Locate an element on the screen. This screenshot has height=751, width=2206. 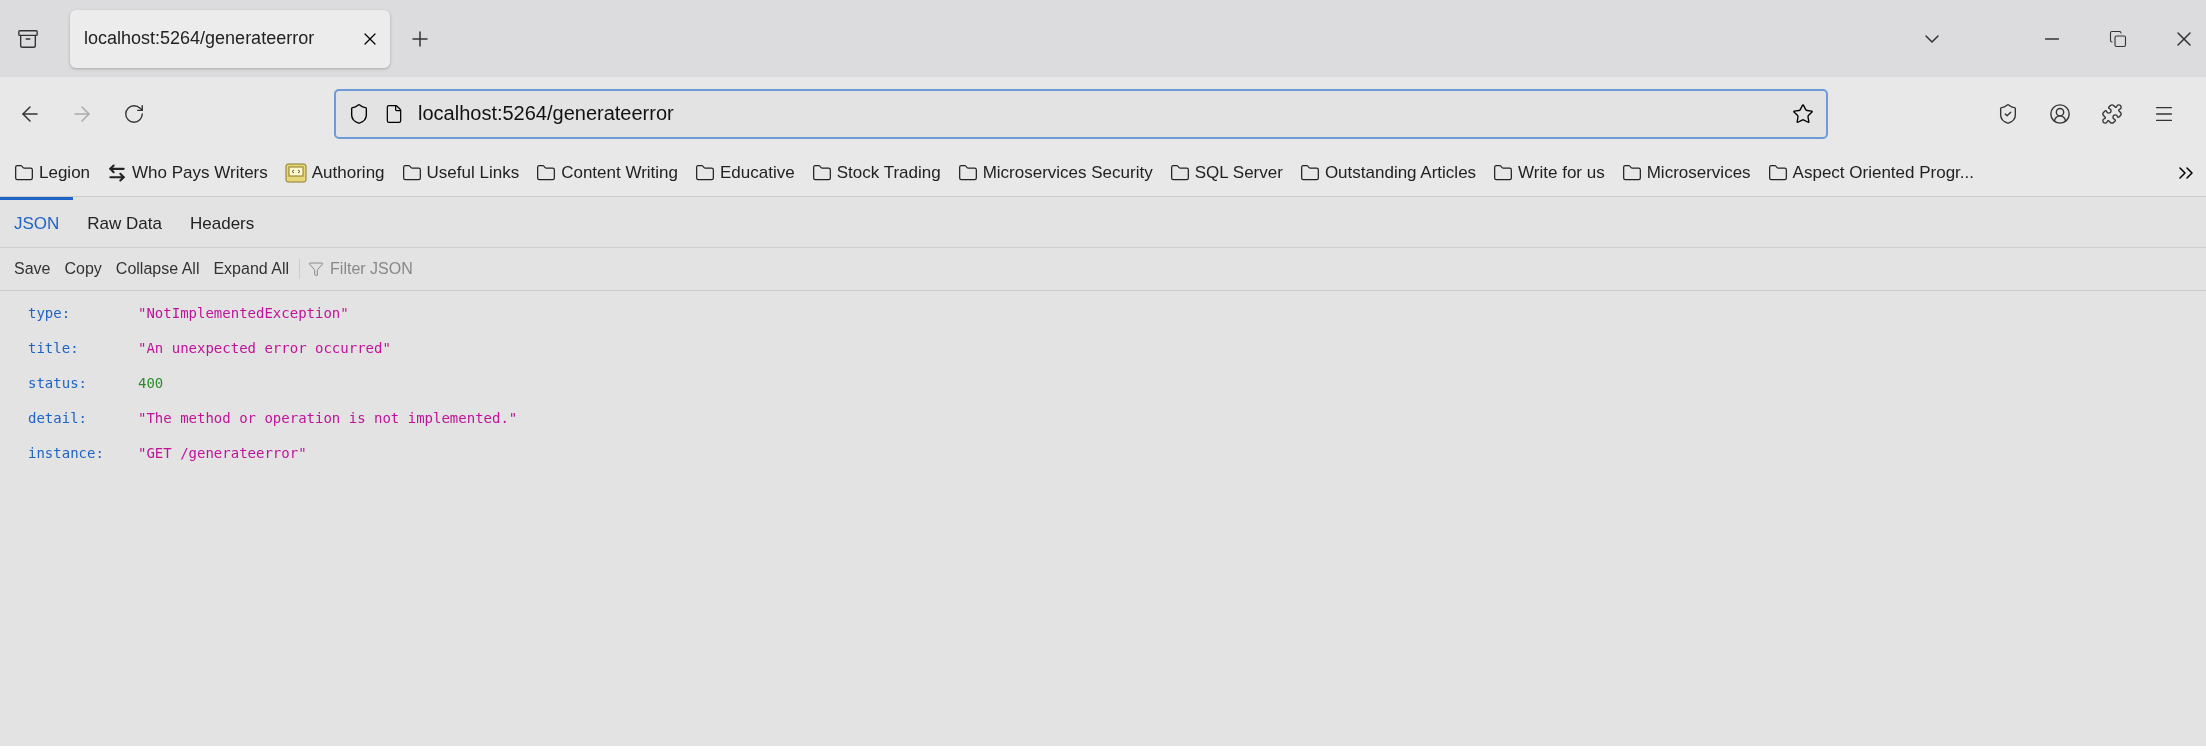
json-key: title: is located at coordinates (83, 347).